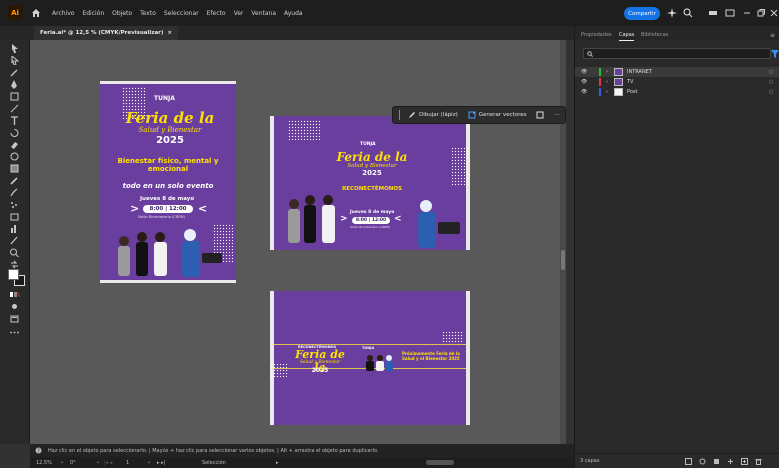 The width and height of the screenshot is (779, 468). I want to click on artboard-tool-icon, so click(14, 216).